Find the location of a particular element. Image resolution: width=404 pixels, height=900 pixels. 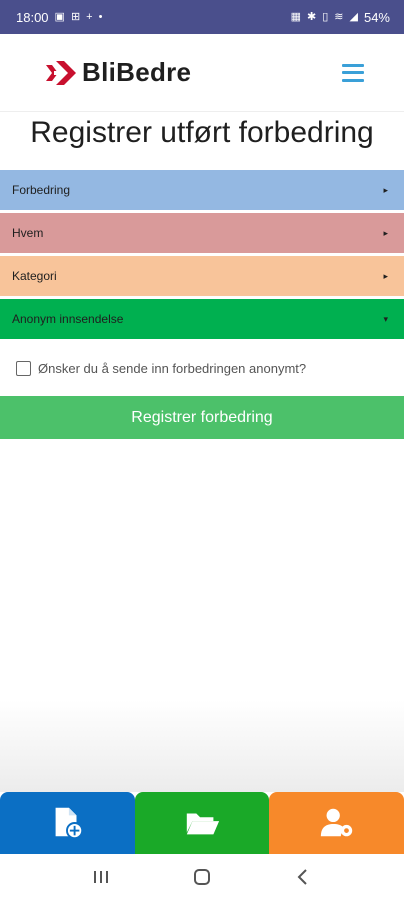

status-bar-right: ▦ ✱ ▯ ≋ ◢ 54% is located at coordinates (340, 17).